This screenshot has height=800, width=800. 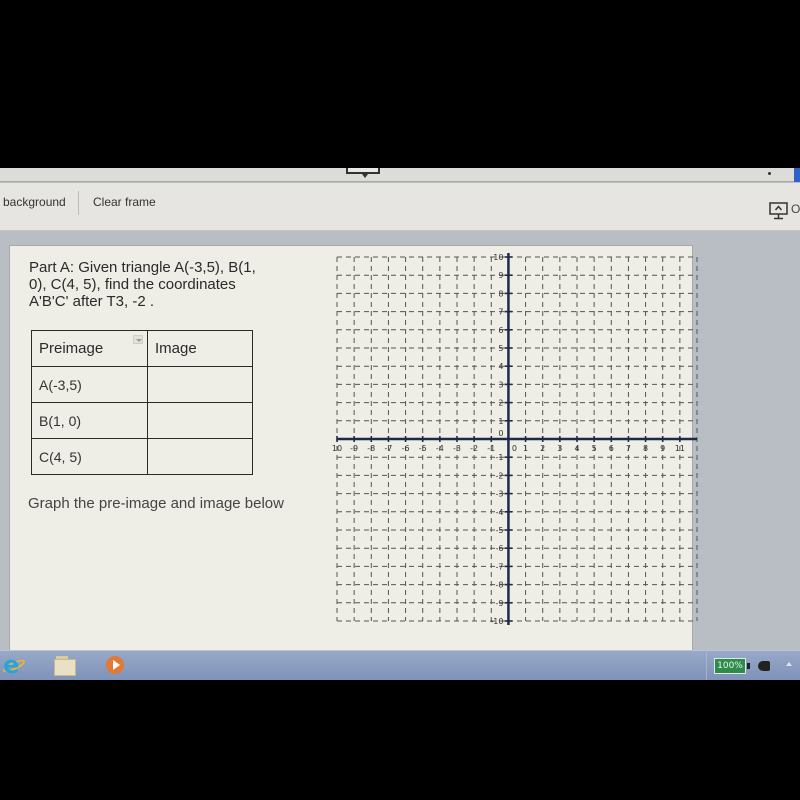 What do you see at coordinates (200, 348) in the screenshot?
I see `image-header: Image` at bounding box center [200, 348].